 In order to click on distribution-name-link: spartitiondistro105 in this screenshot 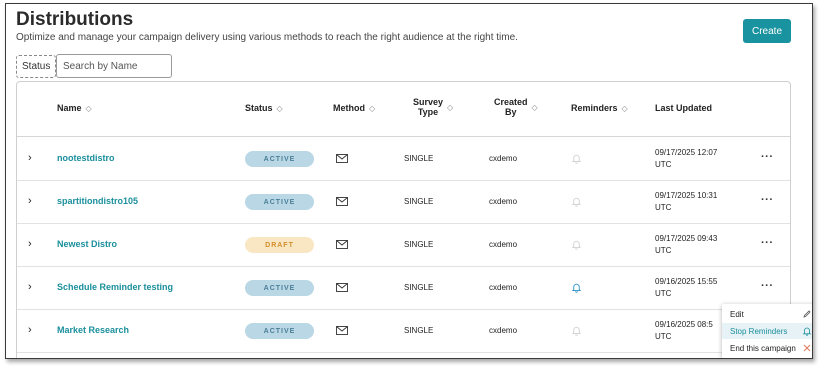, I will do `click(97, 201)`.